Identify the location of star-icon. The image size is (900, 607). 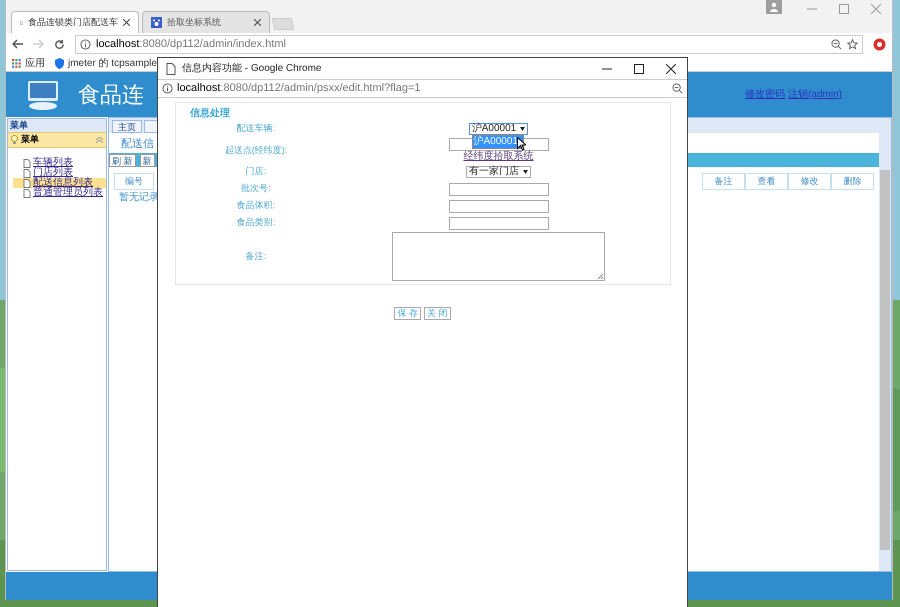
(852, 44).